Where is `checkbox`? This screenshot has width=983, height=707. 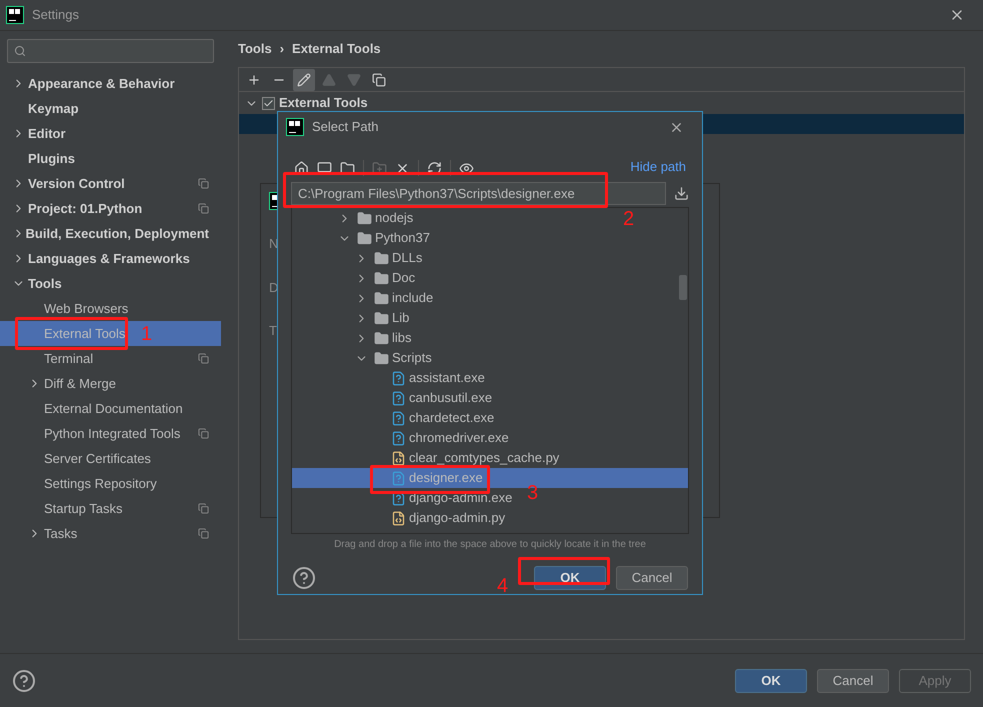 checkbox is located at coordinates (268, 103).